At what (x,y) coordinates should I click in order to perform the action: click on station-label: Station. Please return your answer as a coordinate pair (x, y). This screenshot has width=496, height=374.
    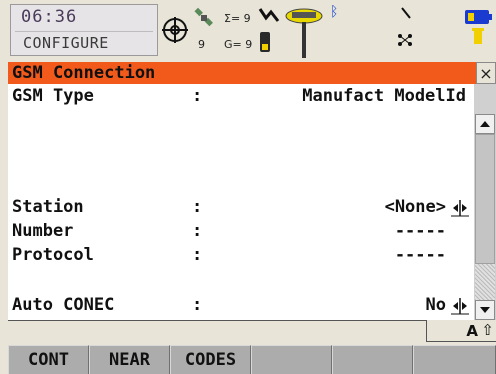
    Looking at the image, I should click on (48, 207).